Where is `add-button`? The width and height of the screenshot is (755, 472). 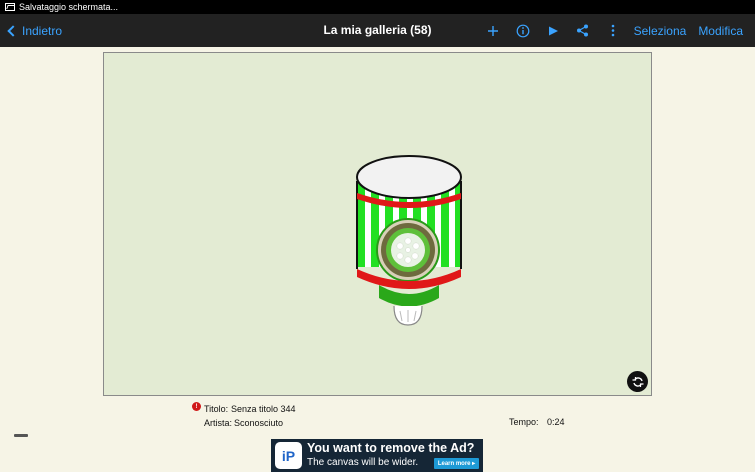
add-button is located at coordinates (493, 30).